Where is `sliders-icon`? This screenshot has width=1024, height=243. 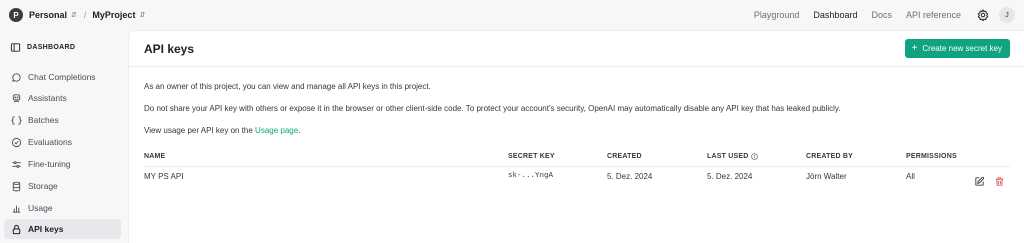 sliders-icon is located at coordinates (16, 164).